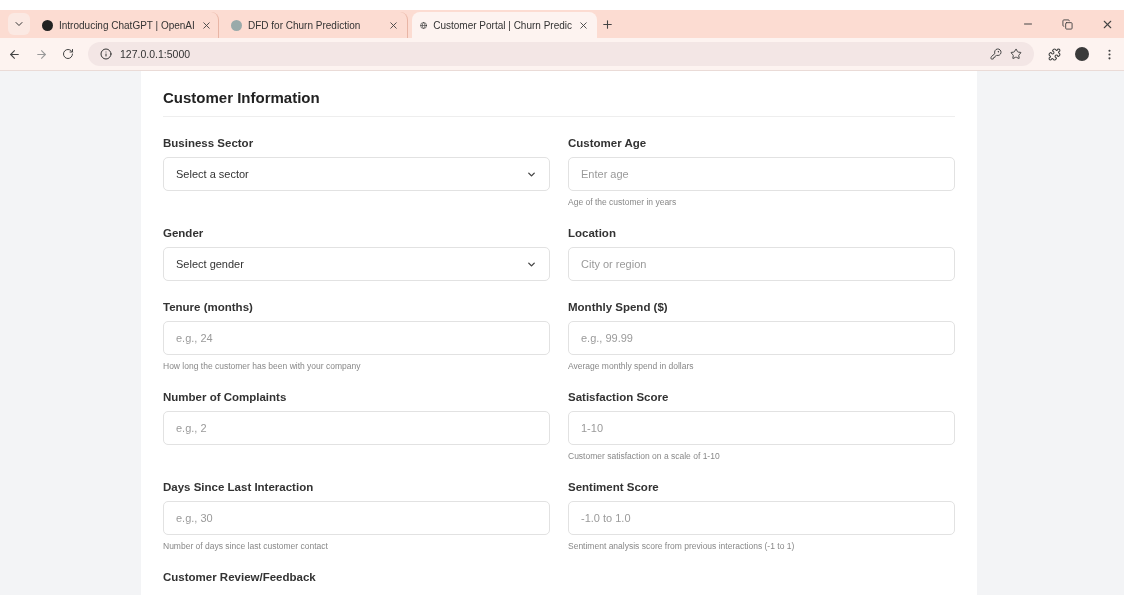  Describe the element at coordinates (614, 487) in the screenshot. I see `field-label: Sentiment Score` at that location.